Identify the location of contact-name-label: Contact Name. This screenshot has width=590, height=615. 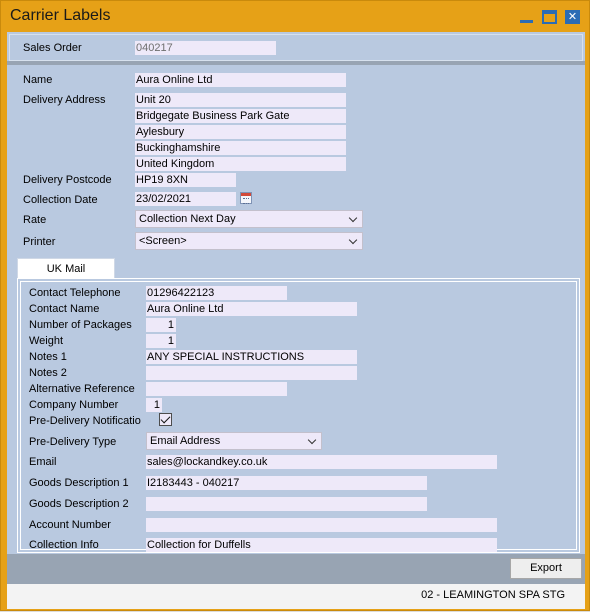
(64, 309).